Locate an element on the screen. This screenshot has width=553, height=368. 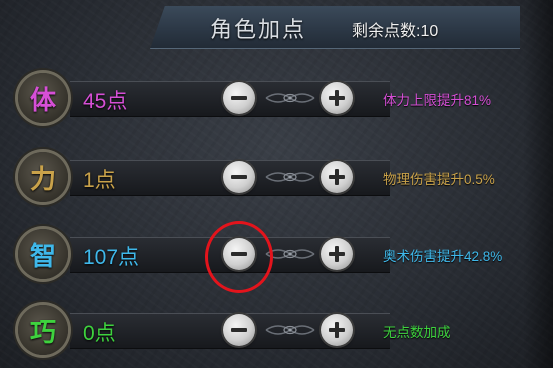
stat-badge-stamina: 体 is located at coordinates (43, 98).